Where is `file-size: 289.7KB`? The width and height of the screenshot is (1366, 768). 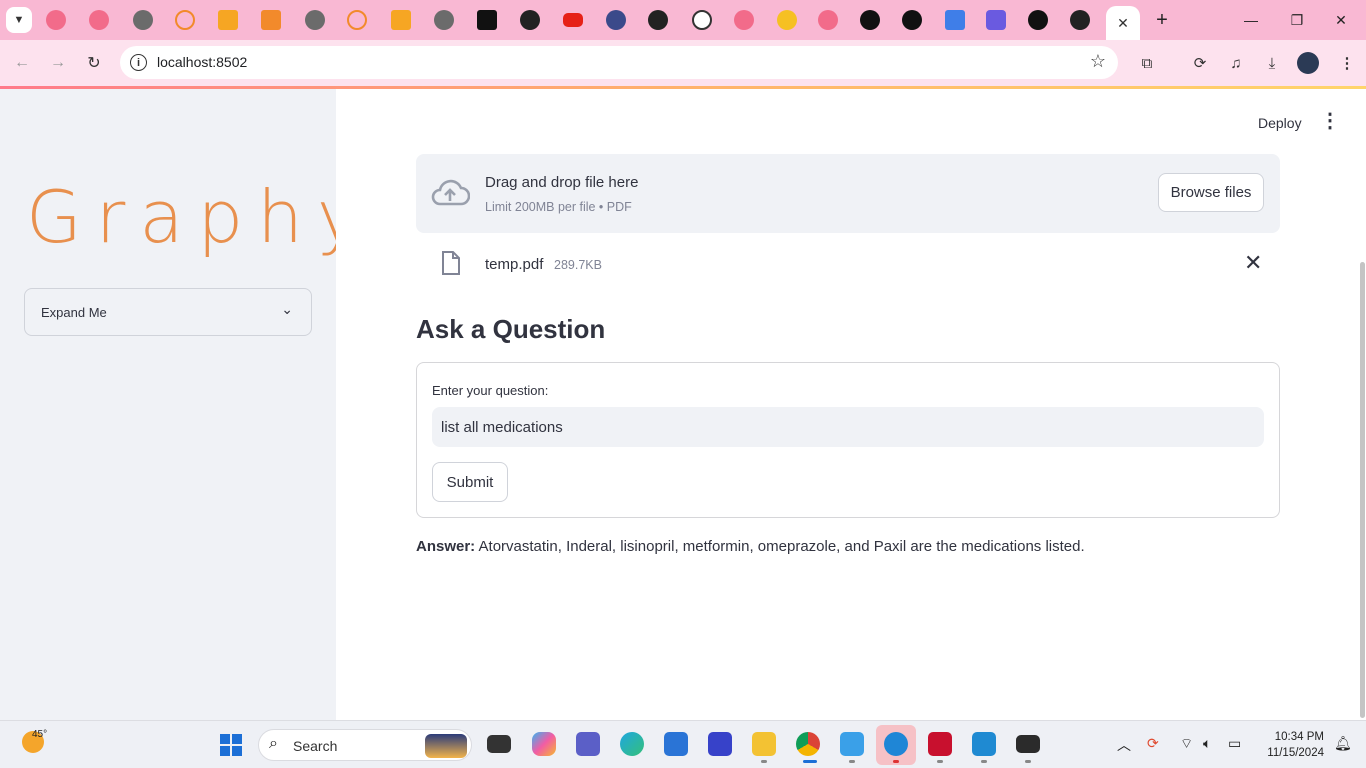 file-size: 289.7KB is located at coordinates (578, 265).